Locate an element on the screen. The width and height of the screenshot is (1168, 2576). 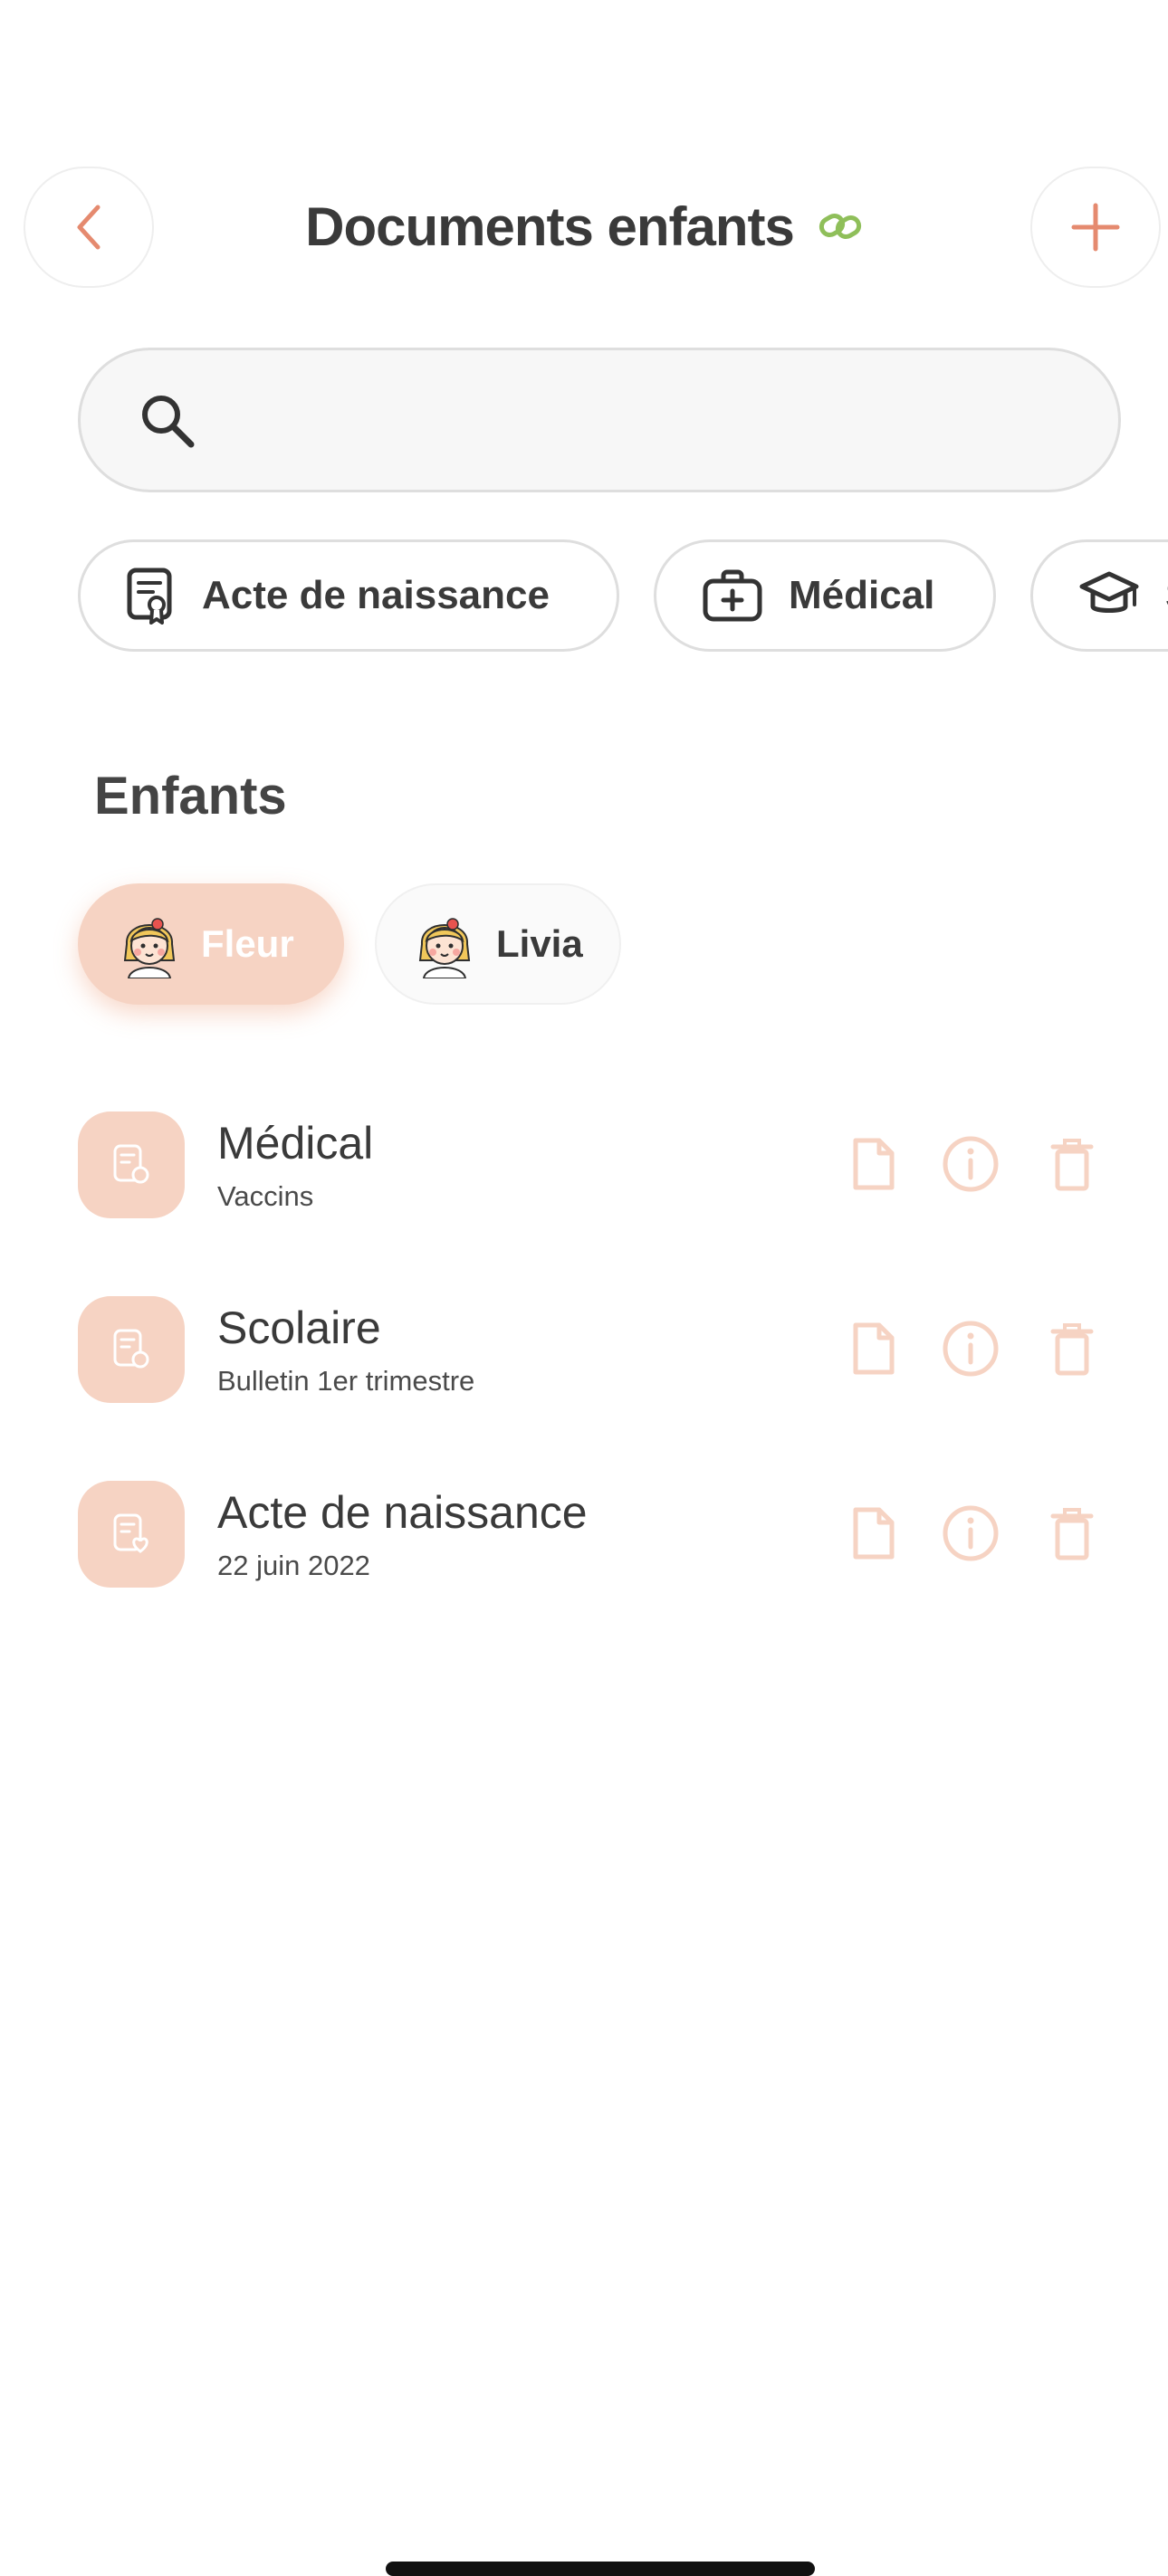
document-row-medical: Médical Vaccins is located at coordinates (589, 1166).